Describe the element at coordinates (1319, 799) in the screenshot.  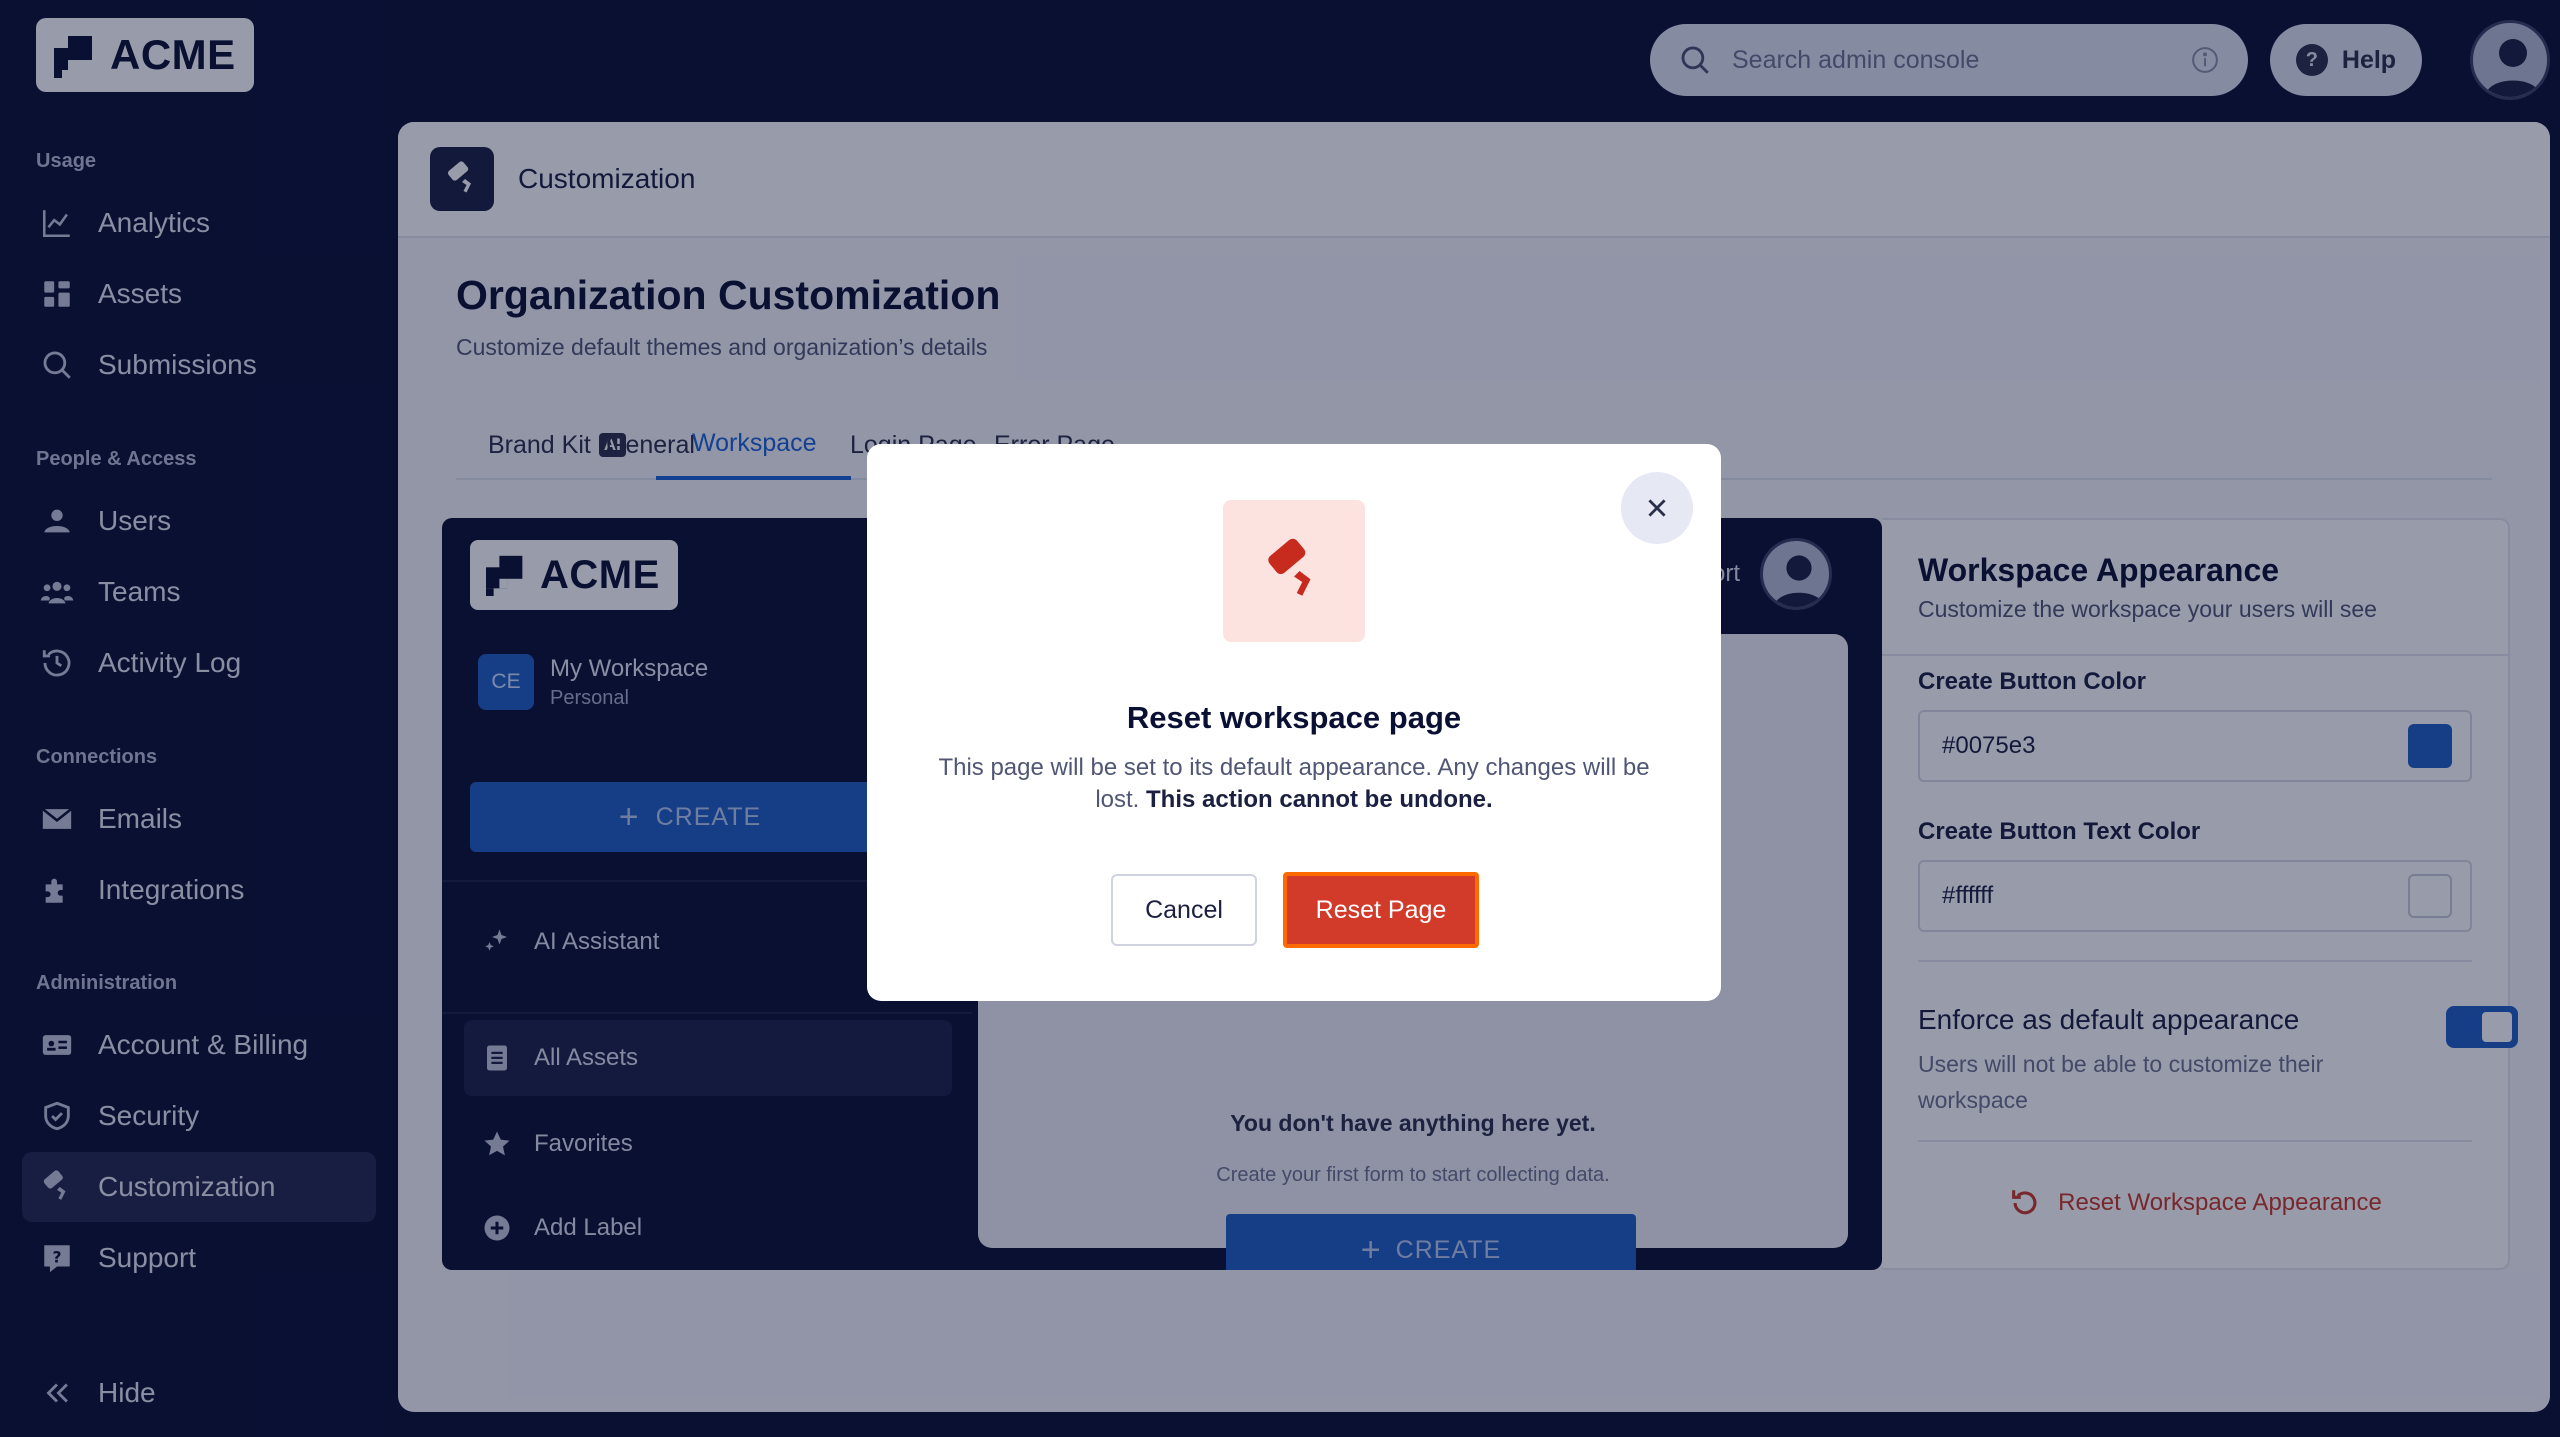
I see `dialog-message-warning: This action cannot be undone.` at that location.